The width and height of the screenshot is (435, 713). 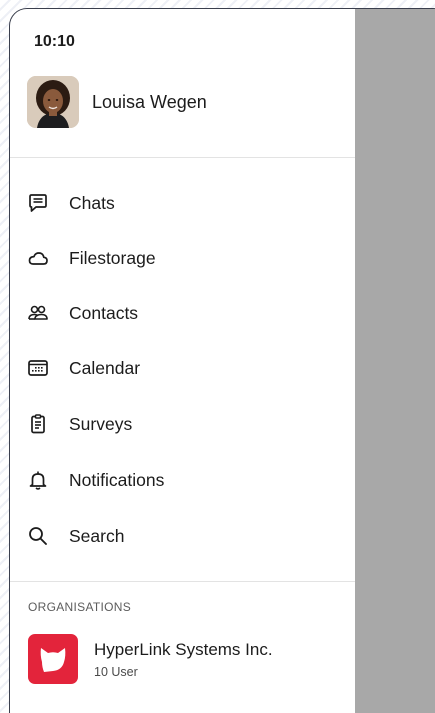 I want to click on avatar-portrait, so click(x=53, y=102).